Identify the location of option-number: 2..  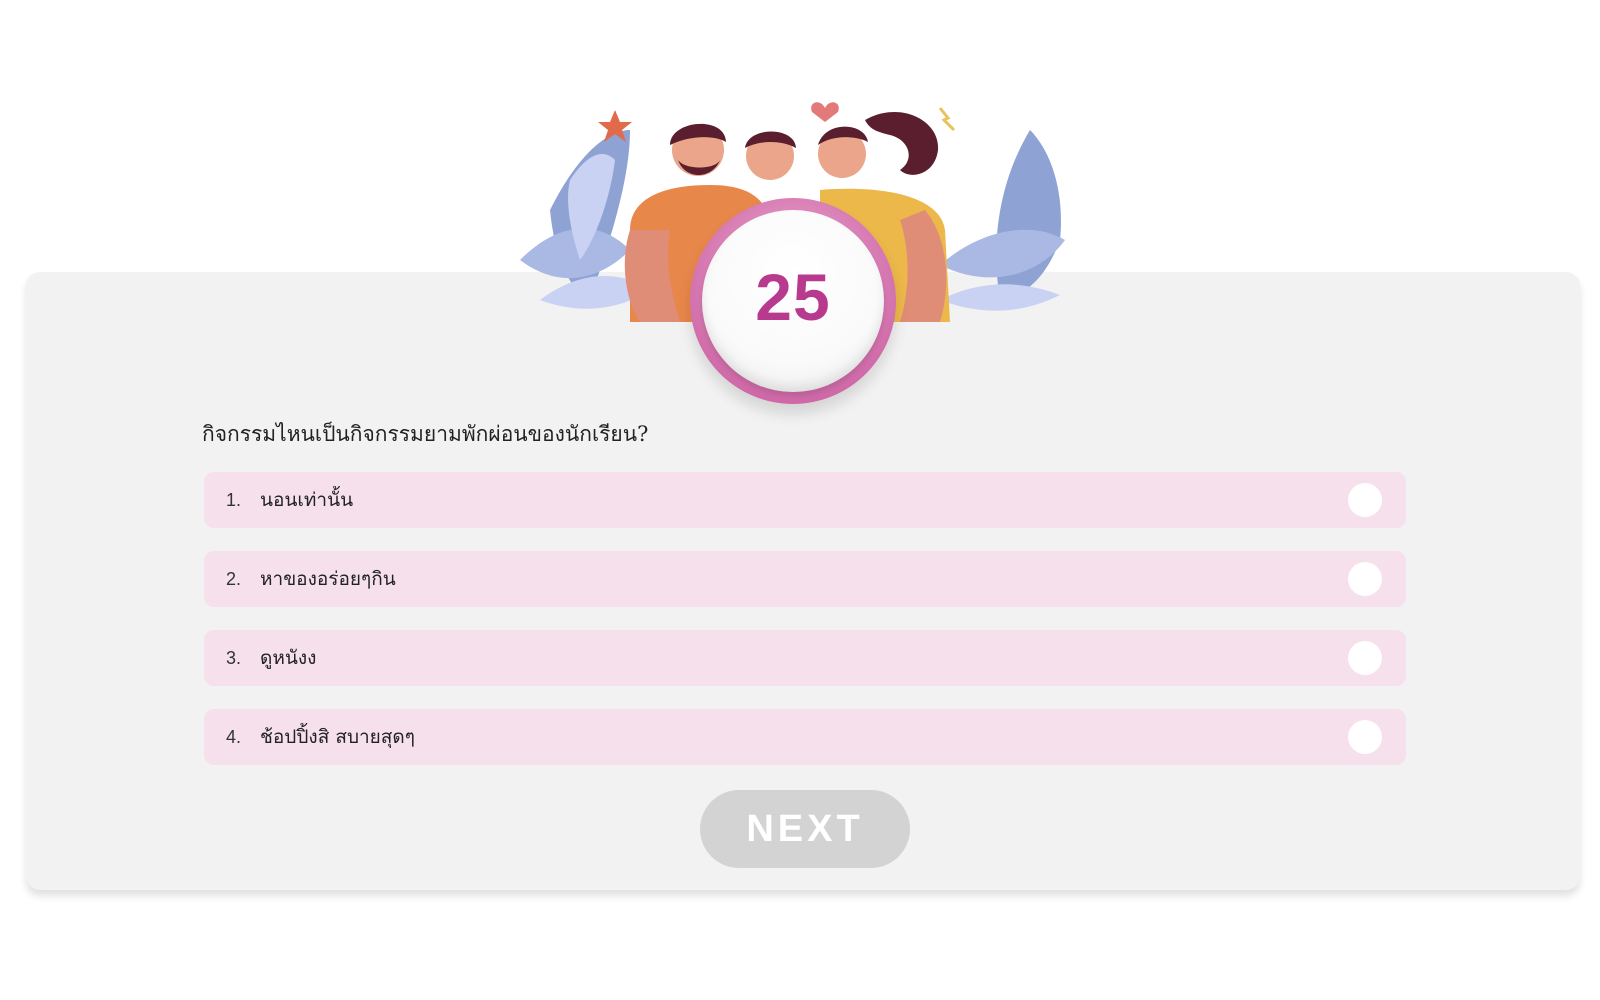
(234, 579).